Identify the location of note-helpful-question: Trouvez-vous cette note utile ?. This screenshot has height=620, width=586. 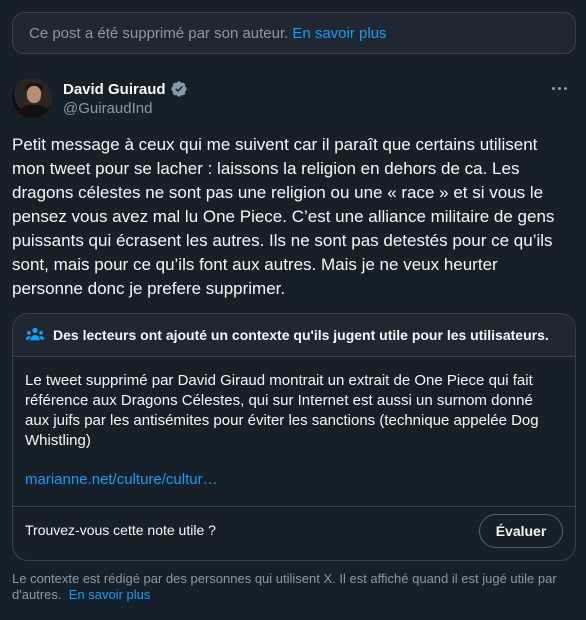
(120, 530).